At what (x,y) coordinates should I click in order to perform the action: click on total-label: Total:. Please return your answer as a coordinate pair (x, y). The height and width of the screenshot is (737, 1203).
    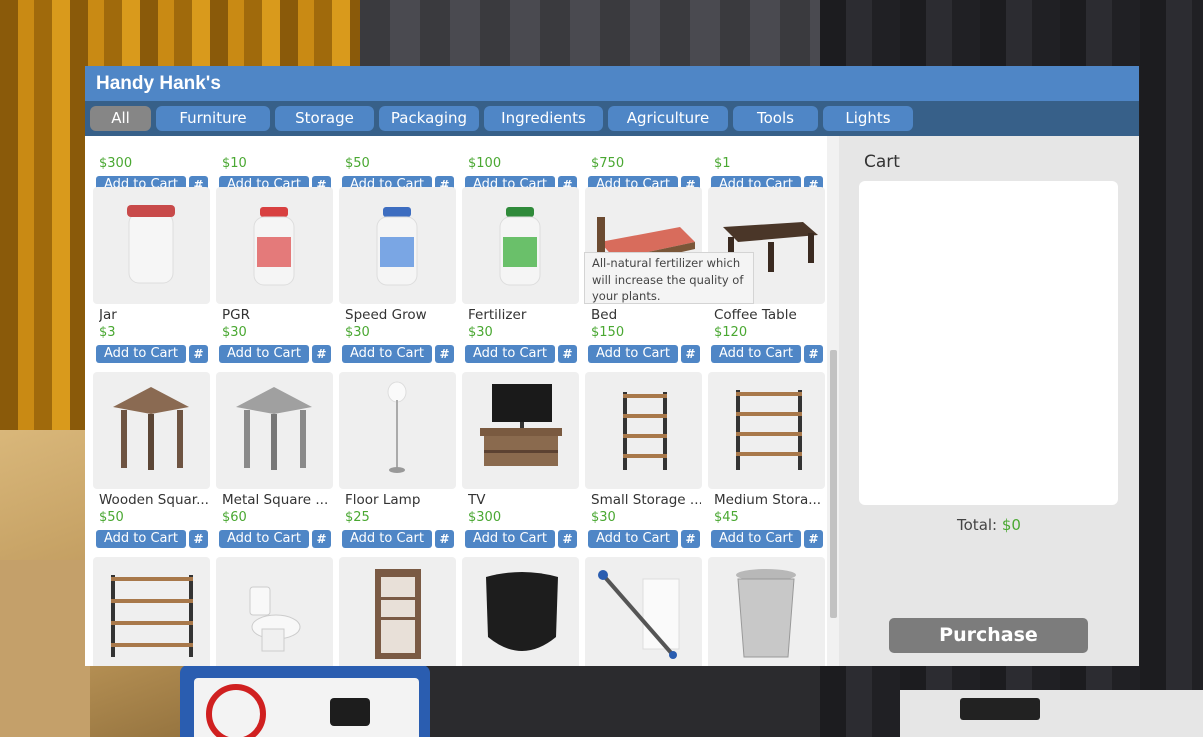
    Looking at the image, I should click on (977, 525).